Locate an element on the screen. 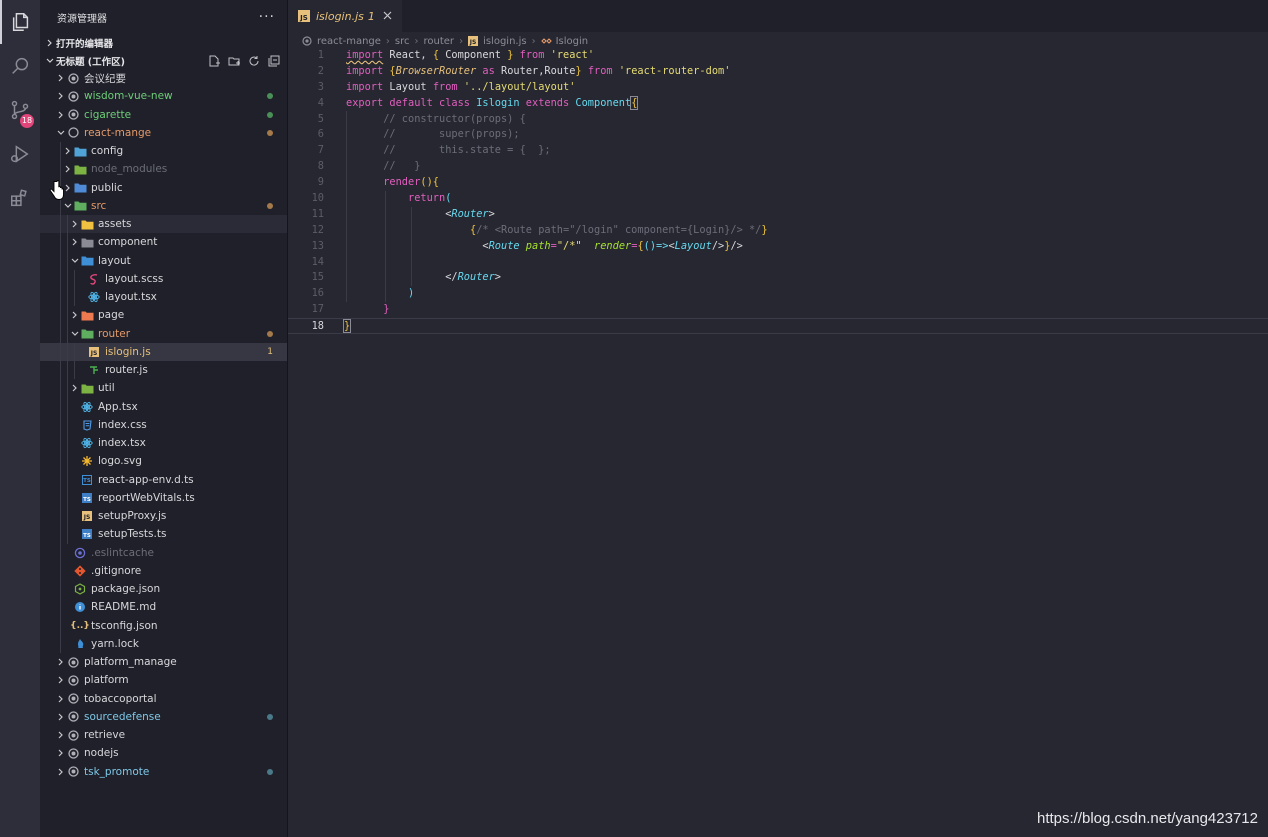 This screenshot has height=837, width=1268. tree-item: nodejs is located at coordinates (163, 753).